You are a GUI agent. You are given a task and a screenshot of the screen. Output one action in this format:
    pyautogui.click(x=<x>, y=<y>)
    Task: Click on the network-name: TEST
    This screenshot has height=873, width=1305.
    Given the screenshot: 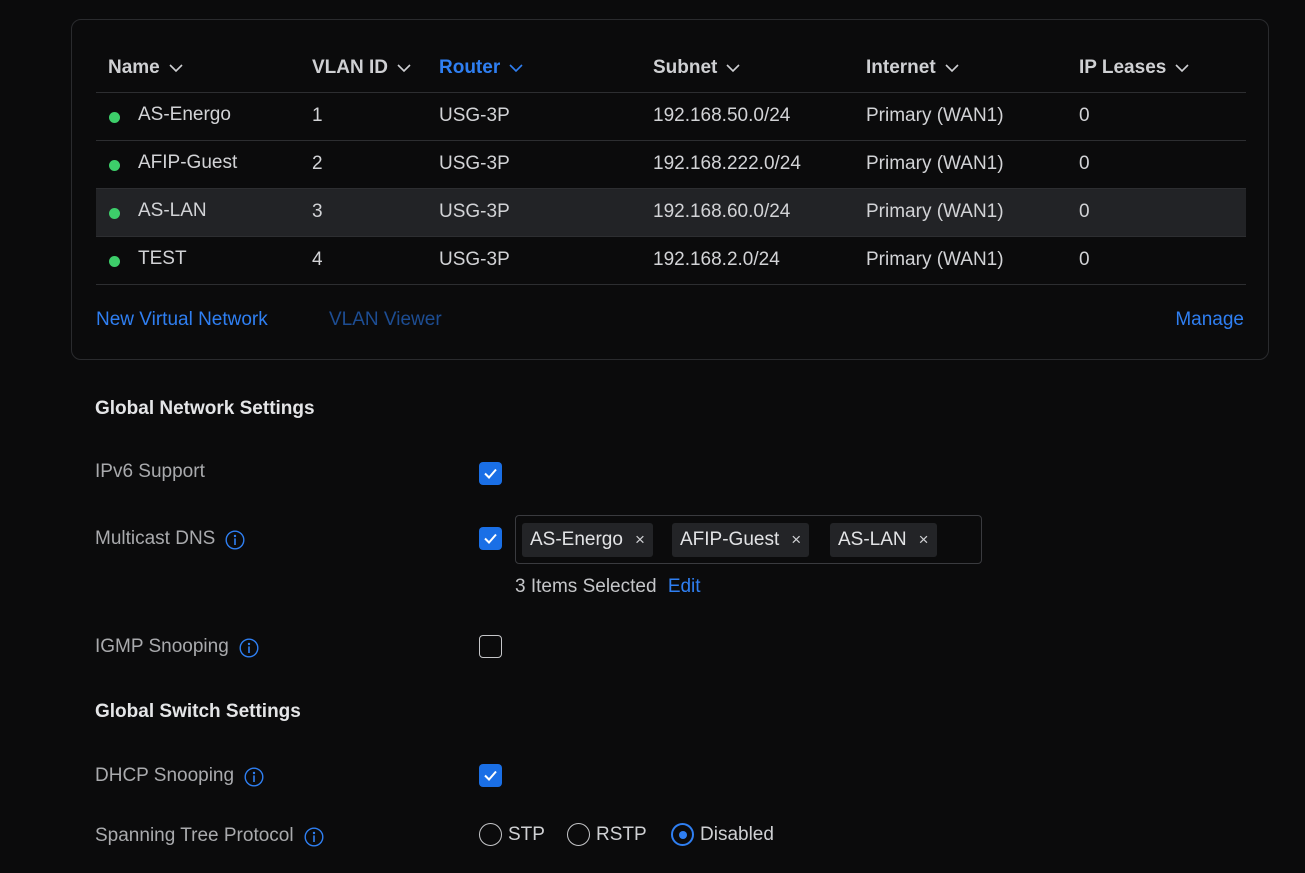 What is the action you would take?
    pyautogui.click(x=162, y=258)
    